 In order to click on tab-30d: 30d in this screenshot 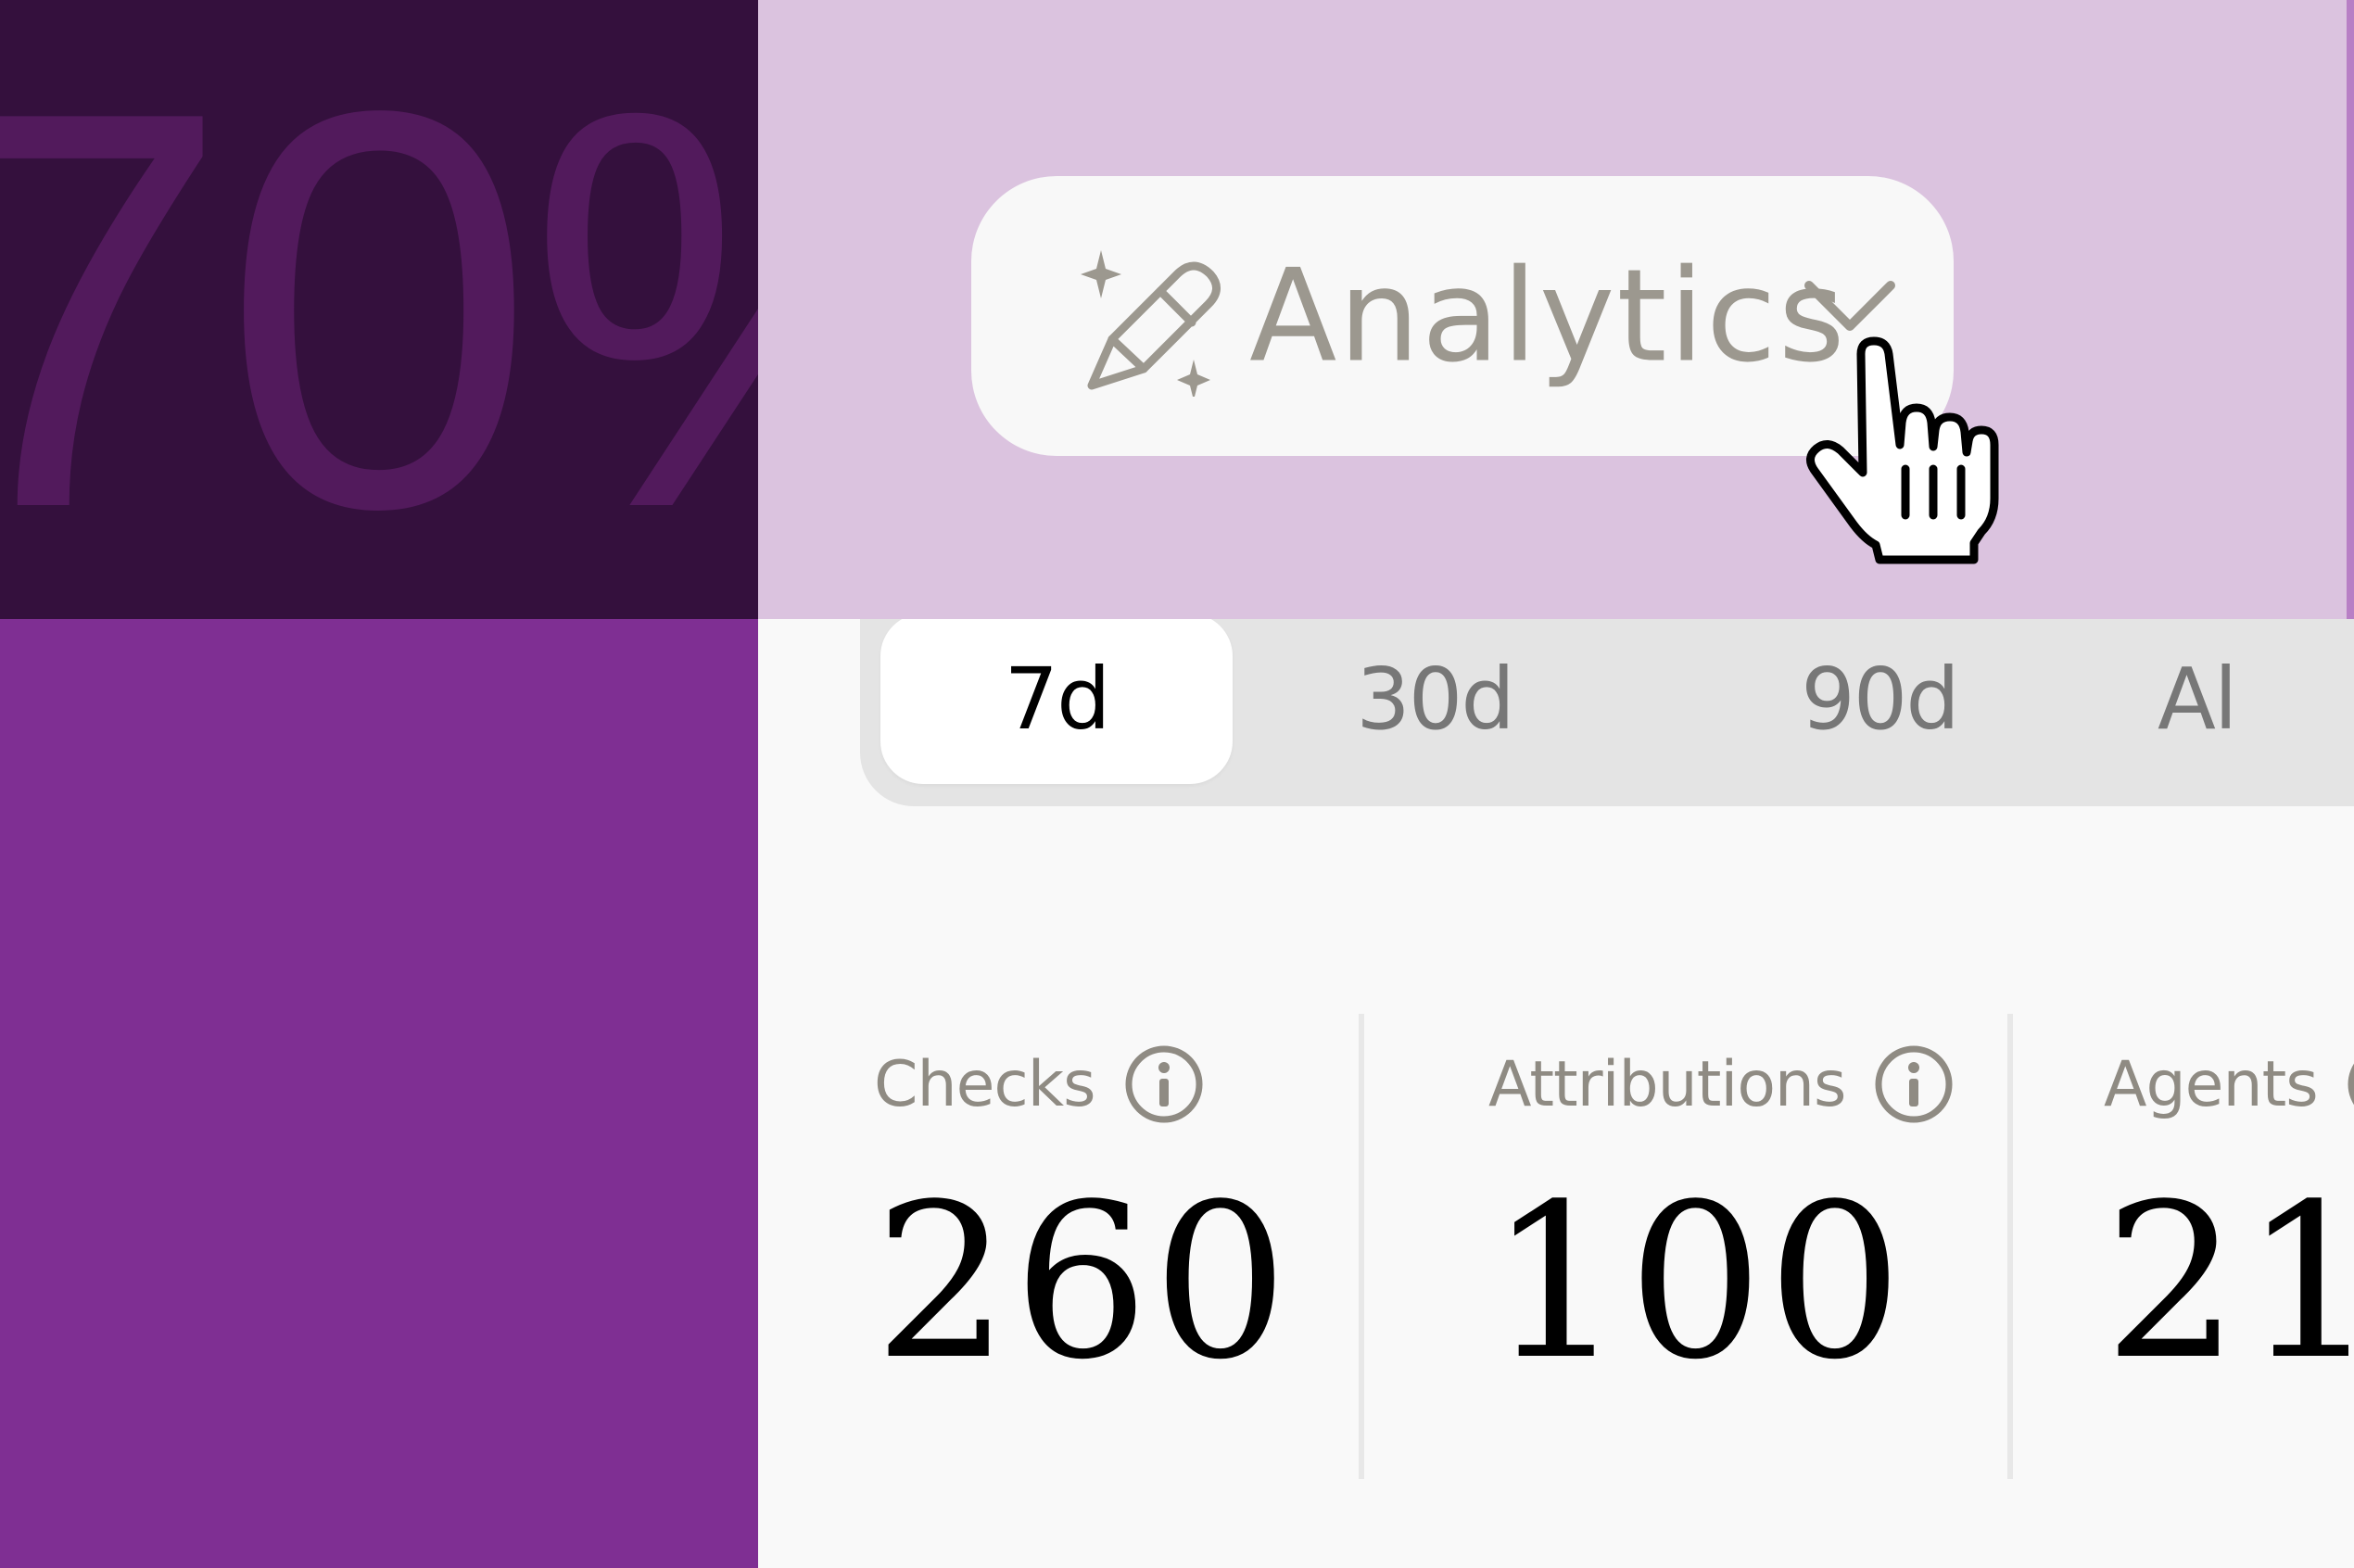, I will do `click(1434, 698)`.